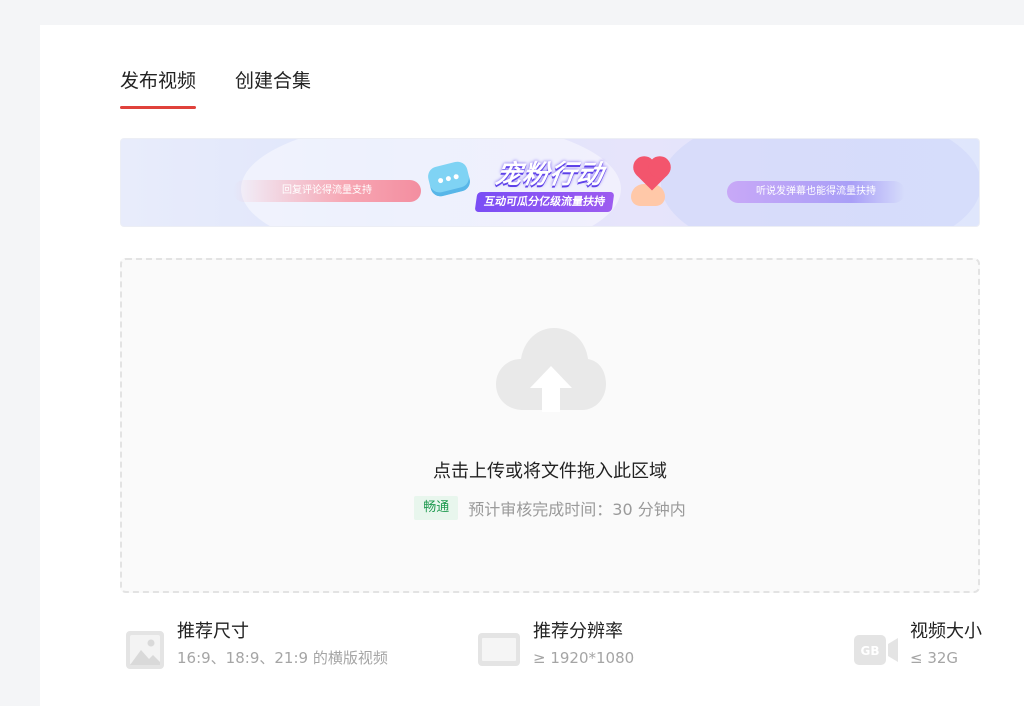 The image size is (1024, 706). What do you see at coordinates (145, 650) in the screenshot?
I see `image-icon` at bounding box center [145, 650].